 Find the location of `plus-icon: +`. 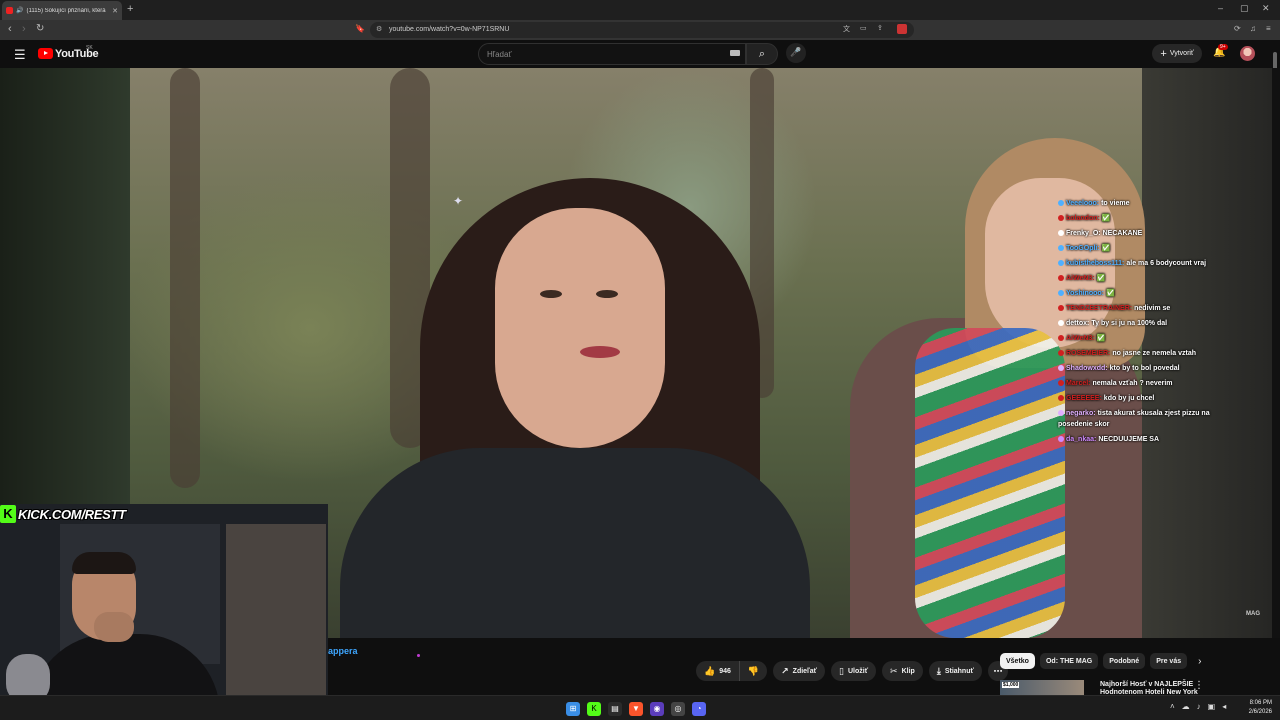

plus-icon: + is located at coordinates (1163, 53).